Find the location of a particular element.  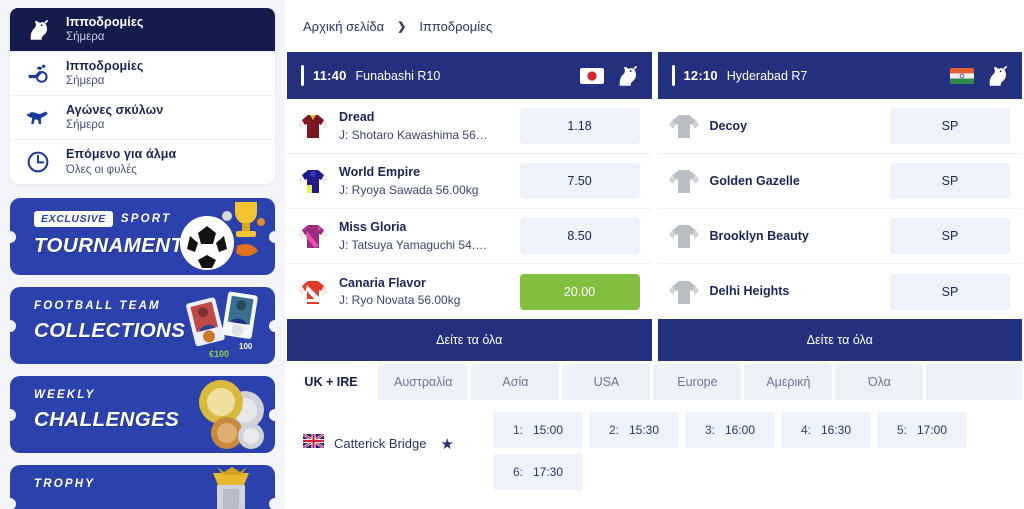

runner-name: World Empire is located at coordinates (380, 172).